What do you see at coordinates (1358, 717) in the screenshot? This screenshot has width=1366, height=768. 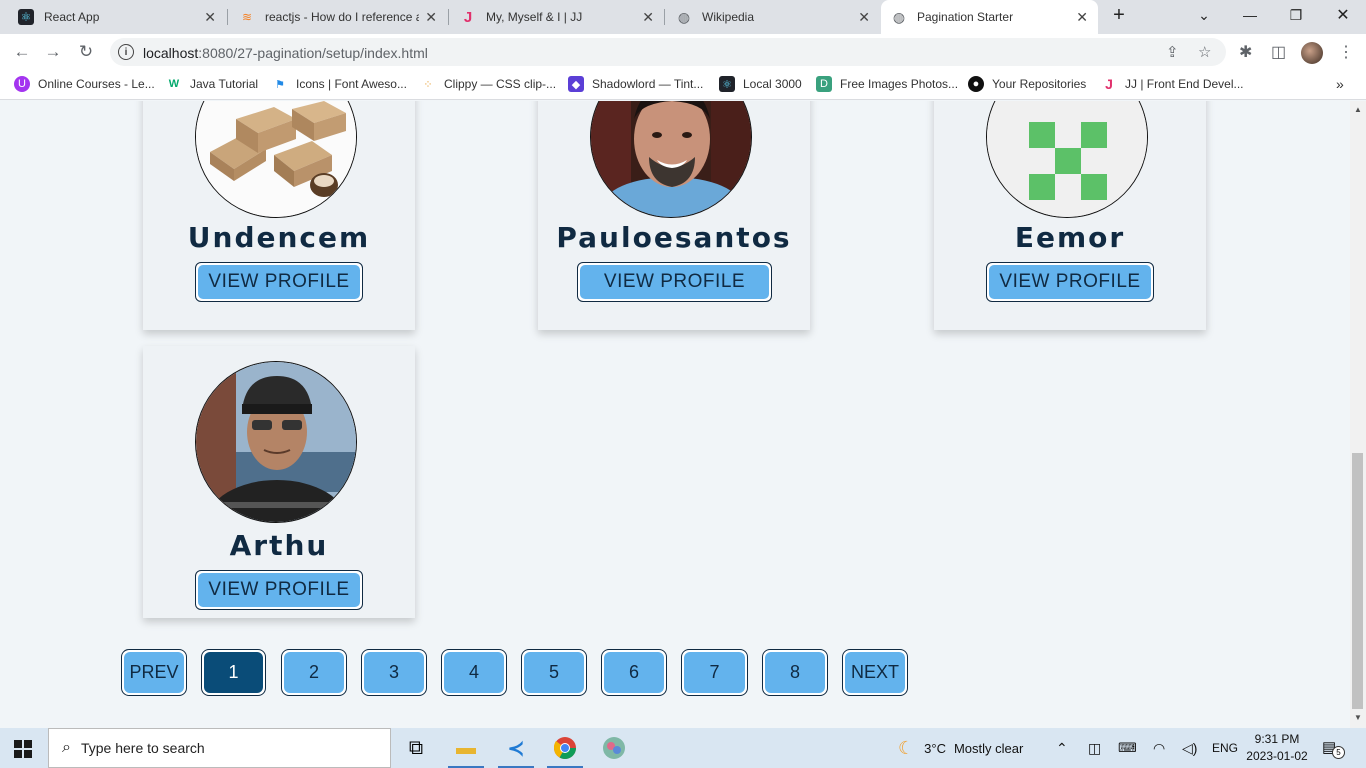 I see `scroll-down-icon: ▼` at bounding box center [1358, 717].